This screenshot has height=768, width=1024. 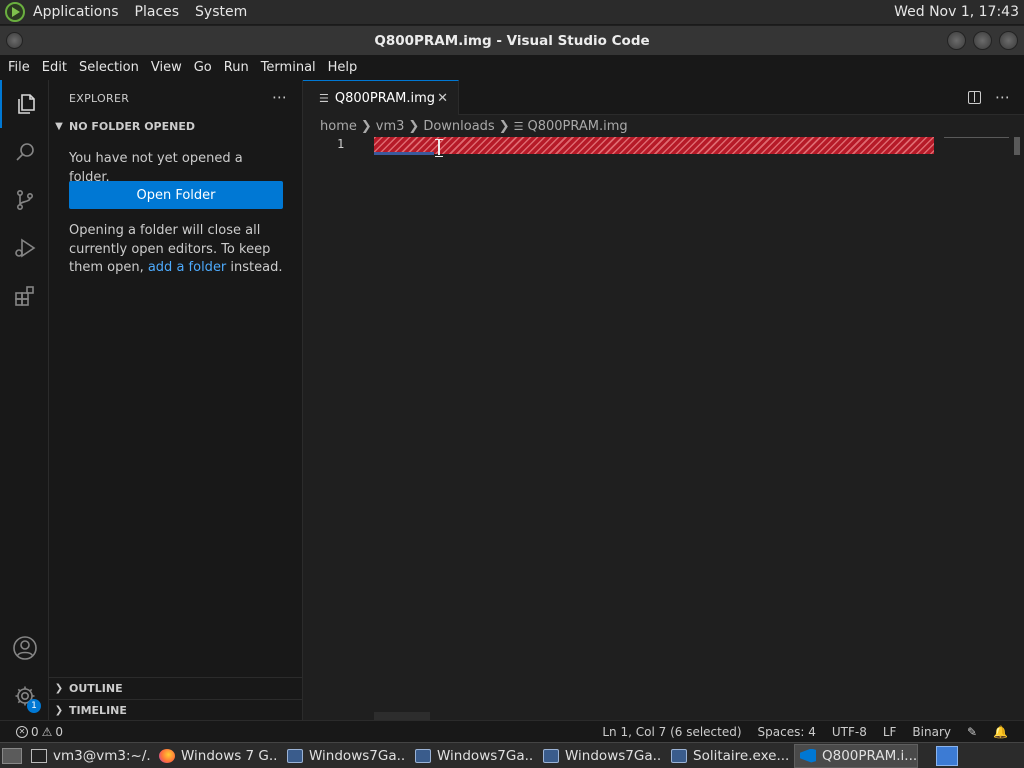 What do you see at coordinates (54, 67) in the screenshot?
I see `menu-edit: Edit` at bounding box center [54, 67].